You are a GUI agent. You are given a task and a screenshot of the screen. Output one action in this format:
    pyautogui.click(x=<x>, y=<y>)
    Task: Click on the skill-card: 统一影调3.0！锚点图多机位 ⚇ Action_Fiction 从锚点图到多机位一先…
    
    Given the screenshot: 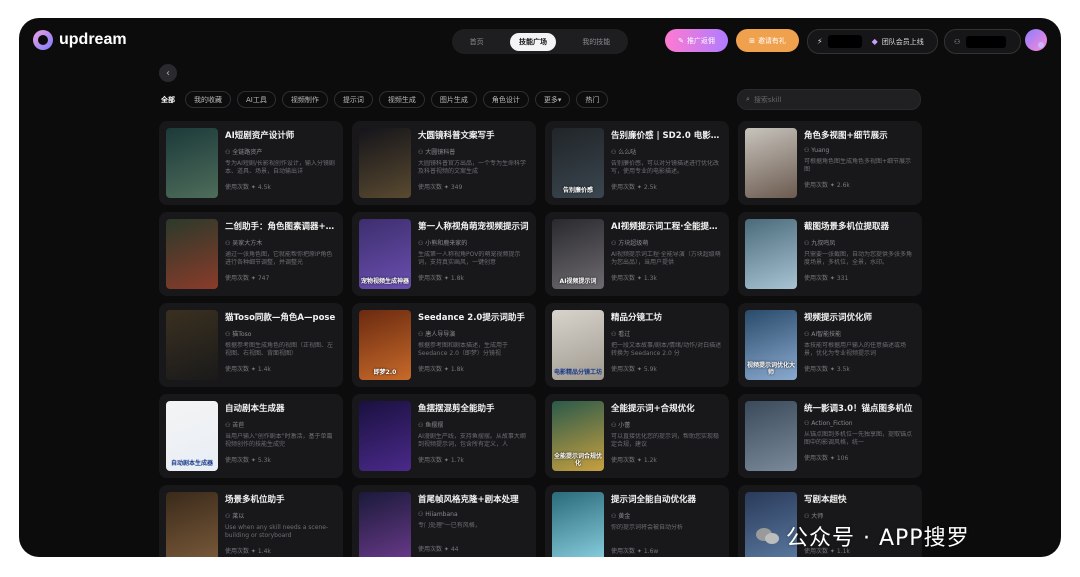 What is the action you would take?
    pyautogui.click(x=830, y=436)
    